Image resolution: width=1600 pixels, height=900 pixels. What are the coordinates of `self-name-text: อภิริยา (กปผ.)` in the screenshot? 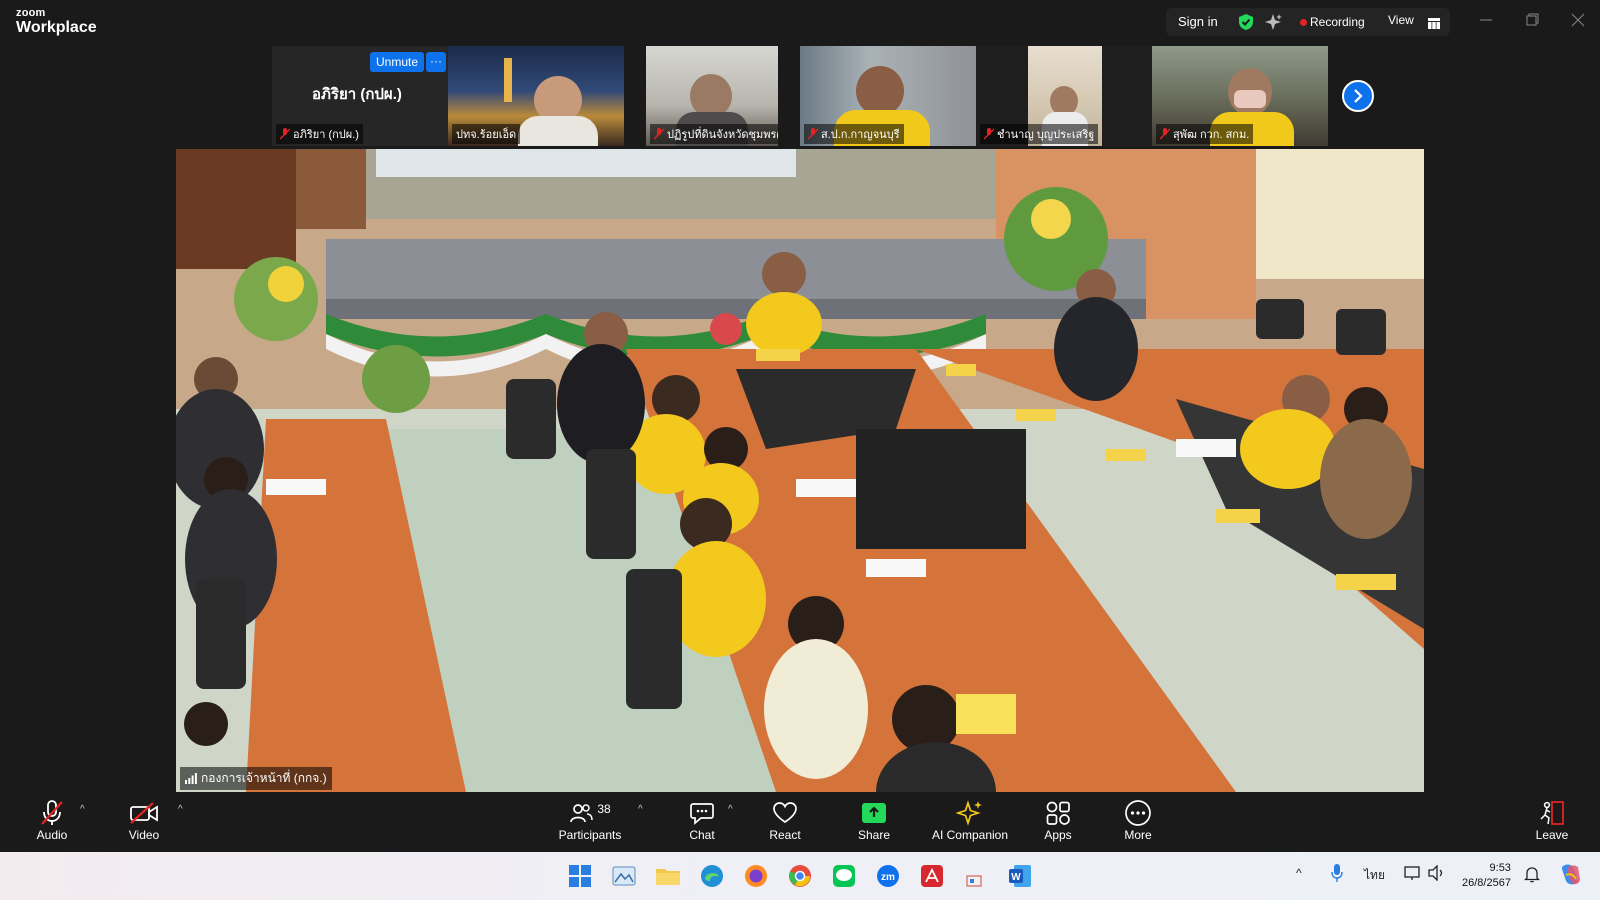 It's located at (326, 135).